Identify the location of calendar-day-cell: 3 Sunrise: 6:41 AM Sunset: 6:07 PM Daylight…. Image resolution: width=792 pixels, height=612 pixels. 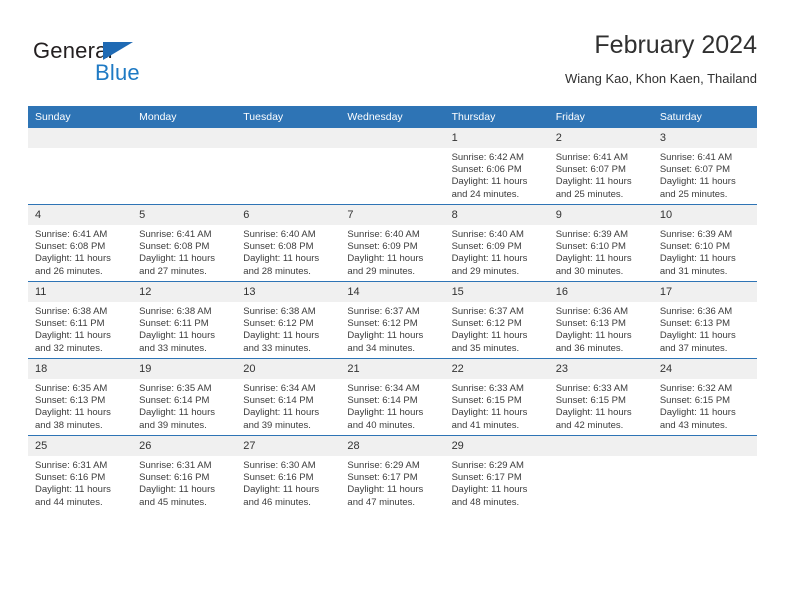
(704, 166).